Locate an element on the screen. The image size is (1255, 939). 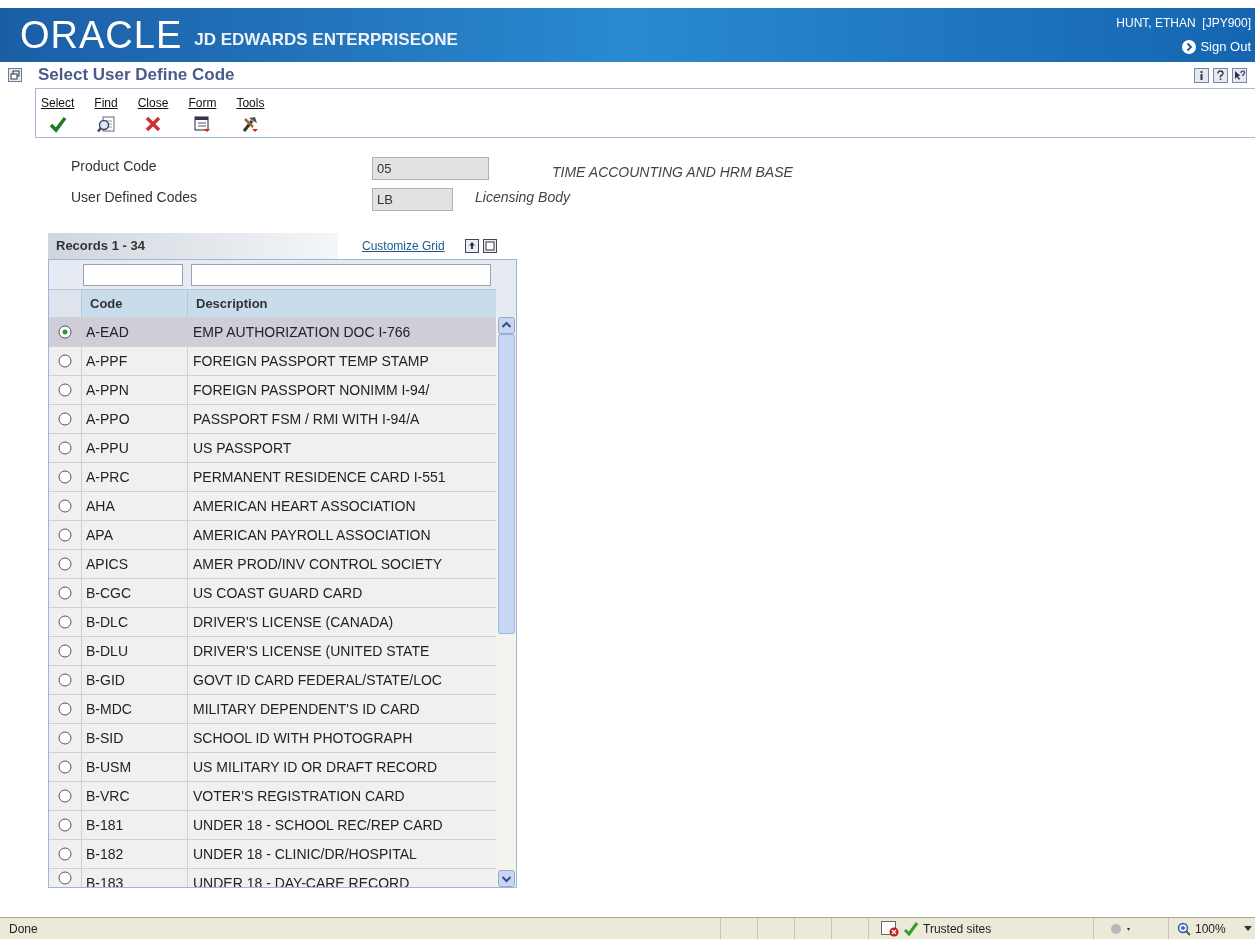
scroll-up-icon is located at coordinates (506, 325).